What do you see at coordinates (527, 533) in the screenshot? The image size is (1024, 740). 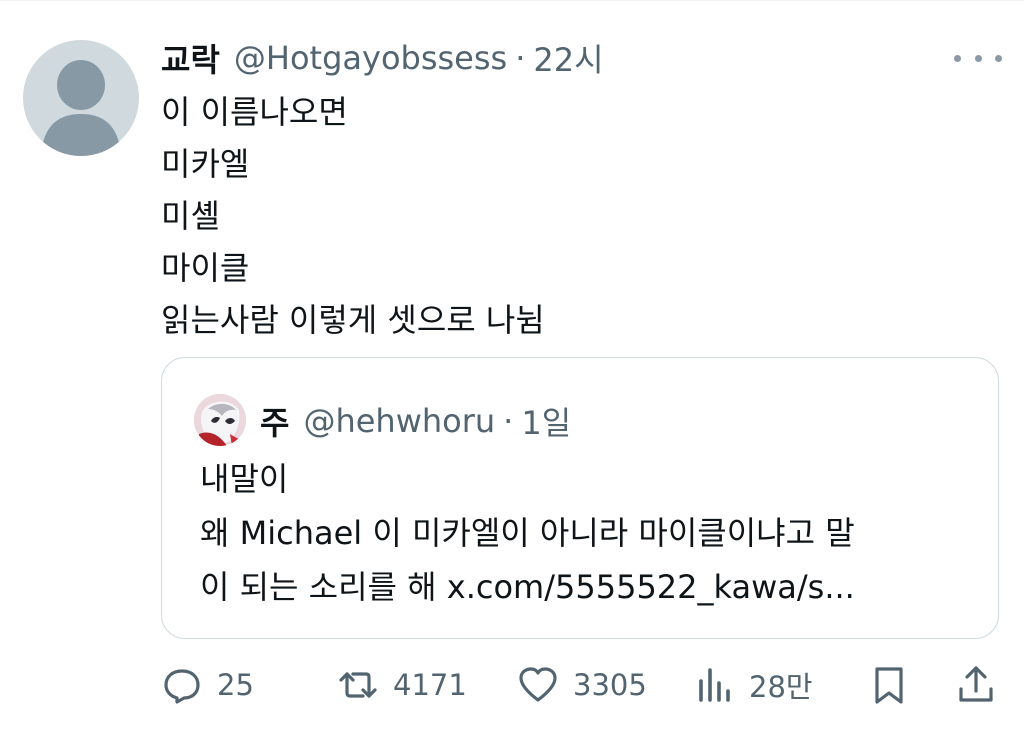 I see `quoted-line: 왜 Michael 이 미카엘이 아니라 마이클이냐고 말` at bounding box center [527, 533].